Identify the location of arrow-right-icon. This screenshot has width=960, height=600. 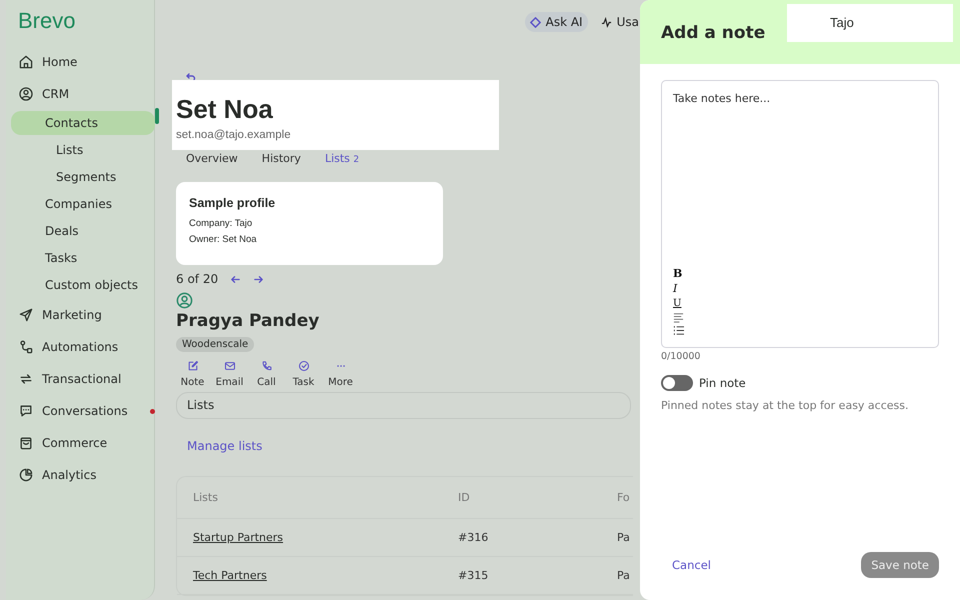
(258, 279).